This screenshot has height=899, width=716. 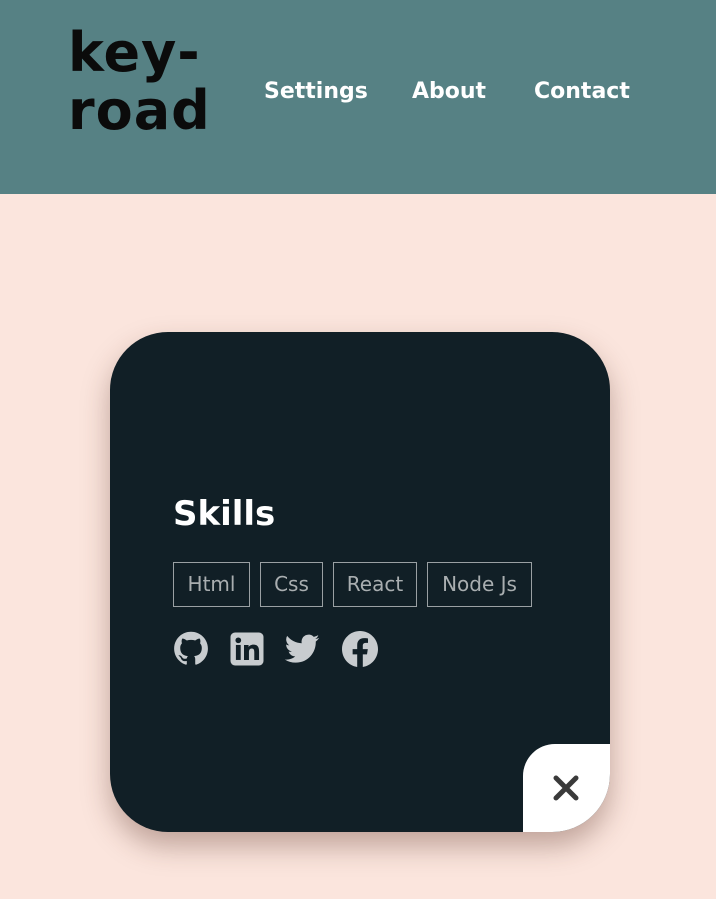 What do you see at coordinates (247, 649) in the screenshot?
I see `linkedin-icon` at bounding box center [247, 649].